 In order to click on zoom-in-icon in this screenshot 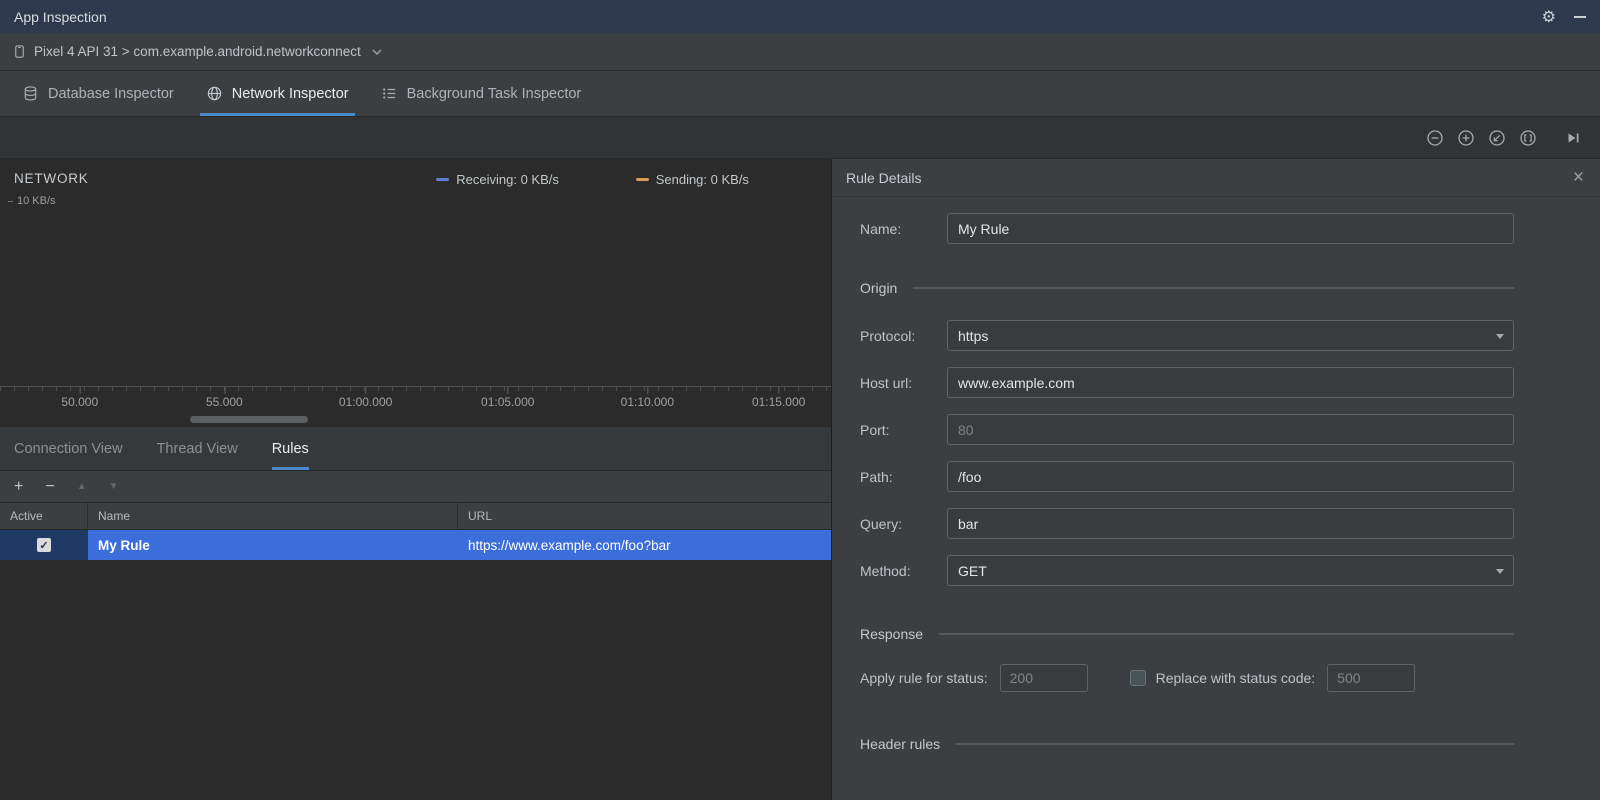, I will do `click(1466, 138)`.